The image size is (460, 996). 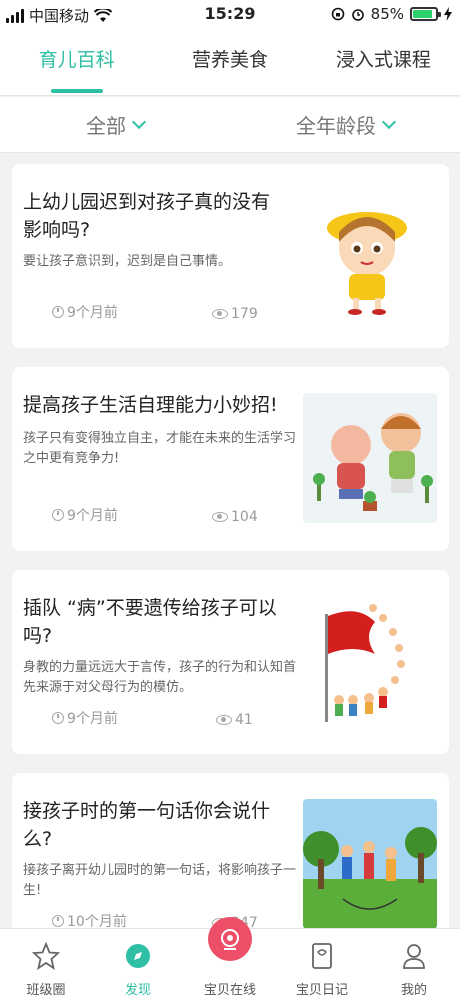 What do you see at coordinates (106, 126) in the screenshot?
I see `category-filter-label: 全部` at bounding box center [106, 126].